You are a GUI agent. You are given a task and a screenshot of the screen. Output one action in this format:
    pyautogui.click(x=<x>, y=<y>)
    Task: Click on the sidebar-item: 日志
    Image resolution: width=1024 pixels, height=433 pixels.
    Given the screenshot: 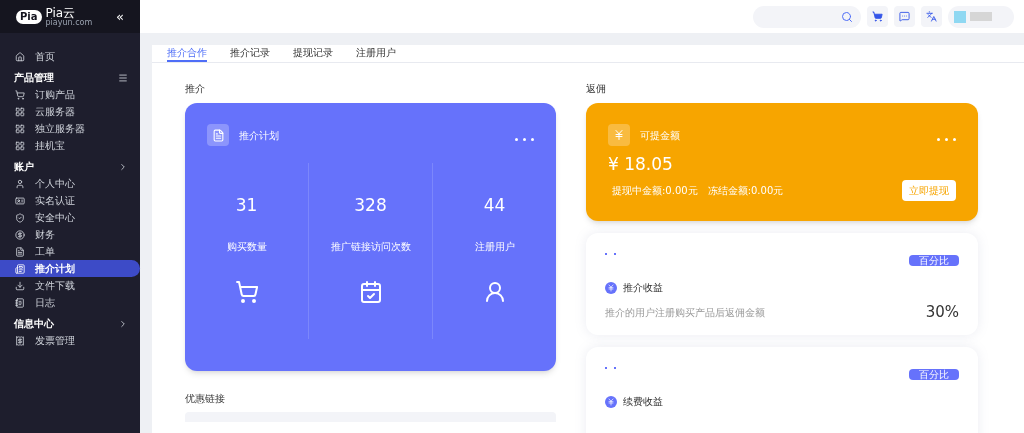 What is the action you would take?
    pyautogui.click(x=70, y=302)
    